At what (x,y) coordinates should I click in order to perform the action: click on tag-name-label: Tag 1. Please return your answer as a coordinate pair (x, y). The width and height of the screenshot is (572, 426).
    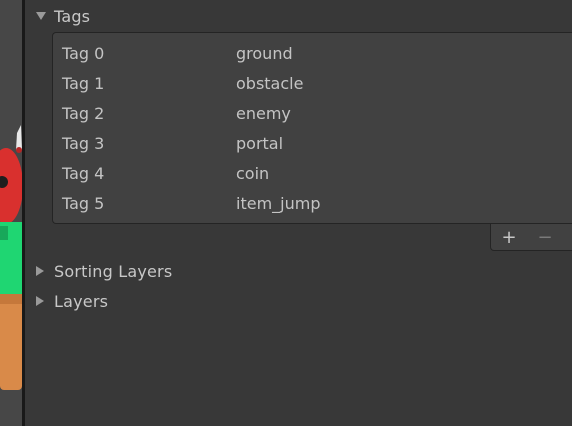
    Looking at the image, I should click on (83, 83).